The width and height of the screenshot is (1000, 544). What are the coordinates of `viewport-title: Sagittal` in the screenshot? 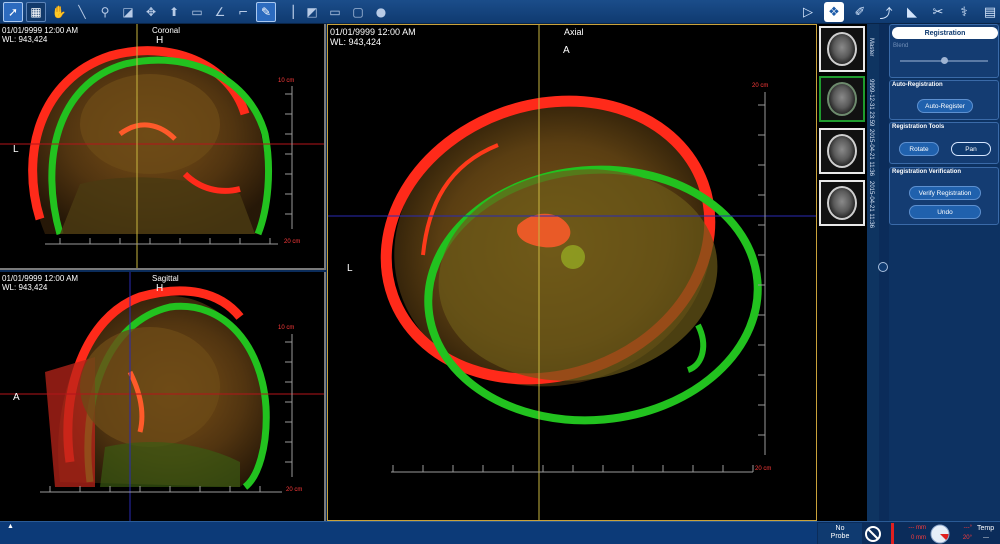 It's located at (165, 278).